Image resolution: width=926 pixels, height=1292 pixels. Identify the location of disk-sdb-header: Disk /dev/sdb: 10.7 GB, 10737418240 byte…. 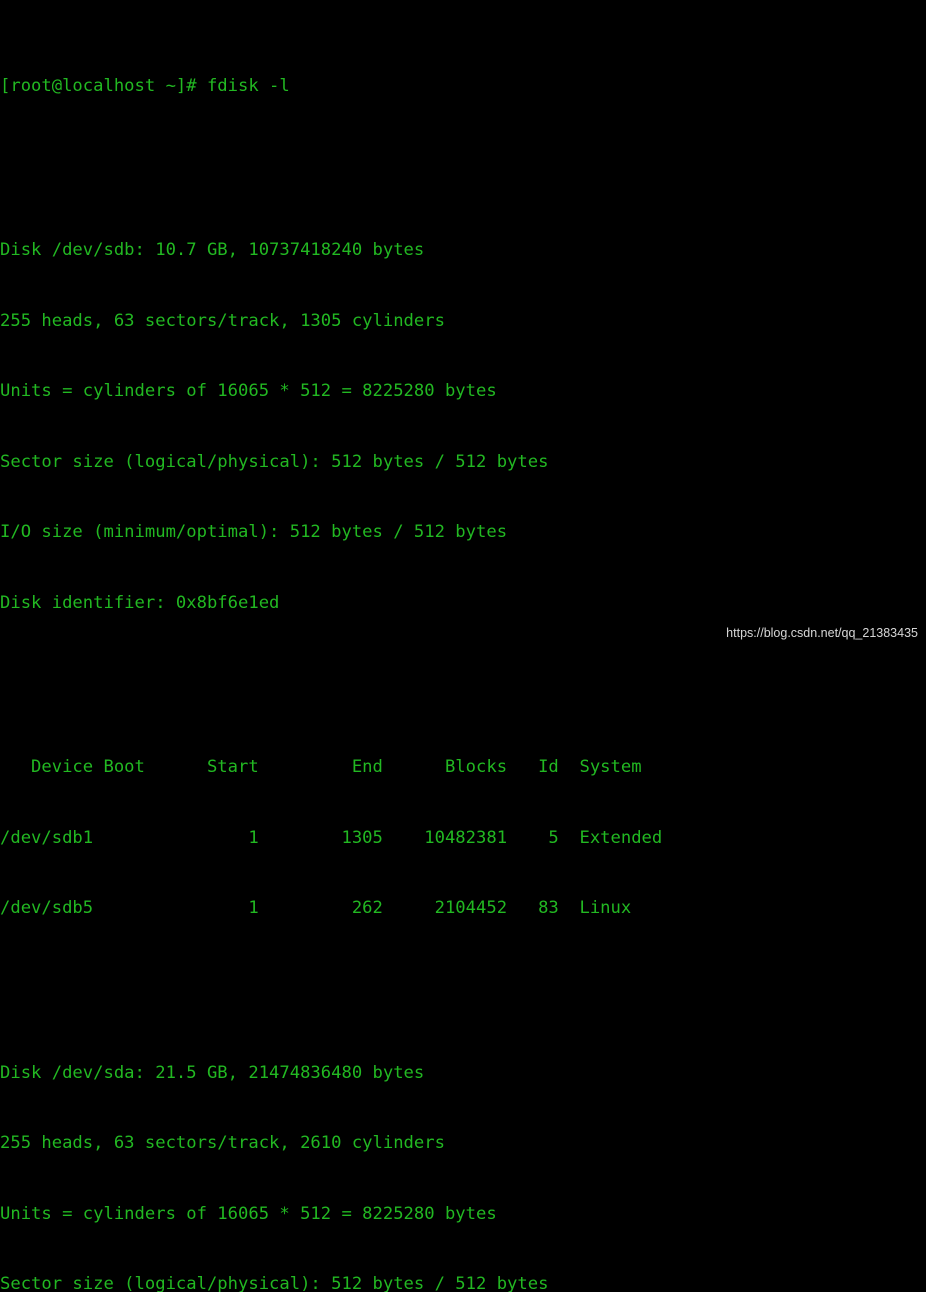
(212, 250).